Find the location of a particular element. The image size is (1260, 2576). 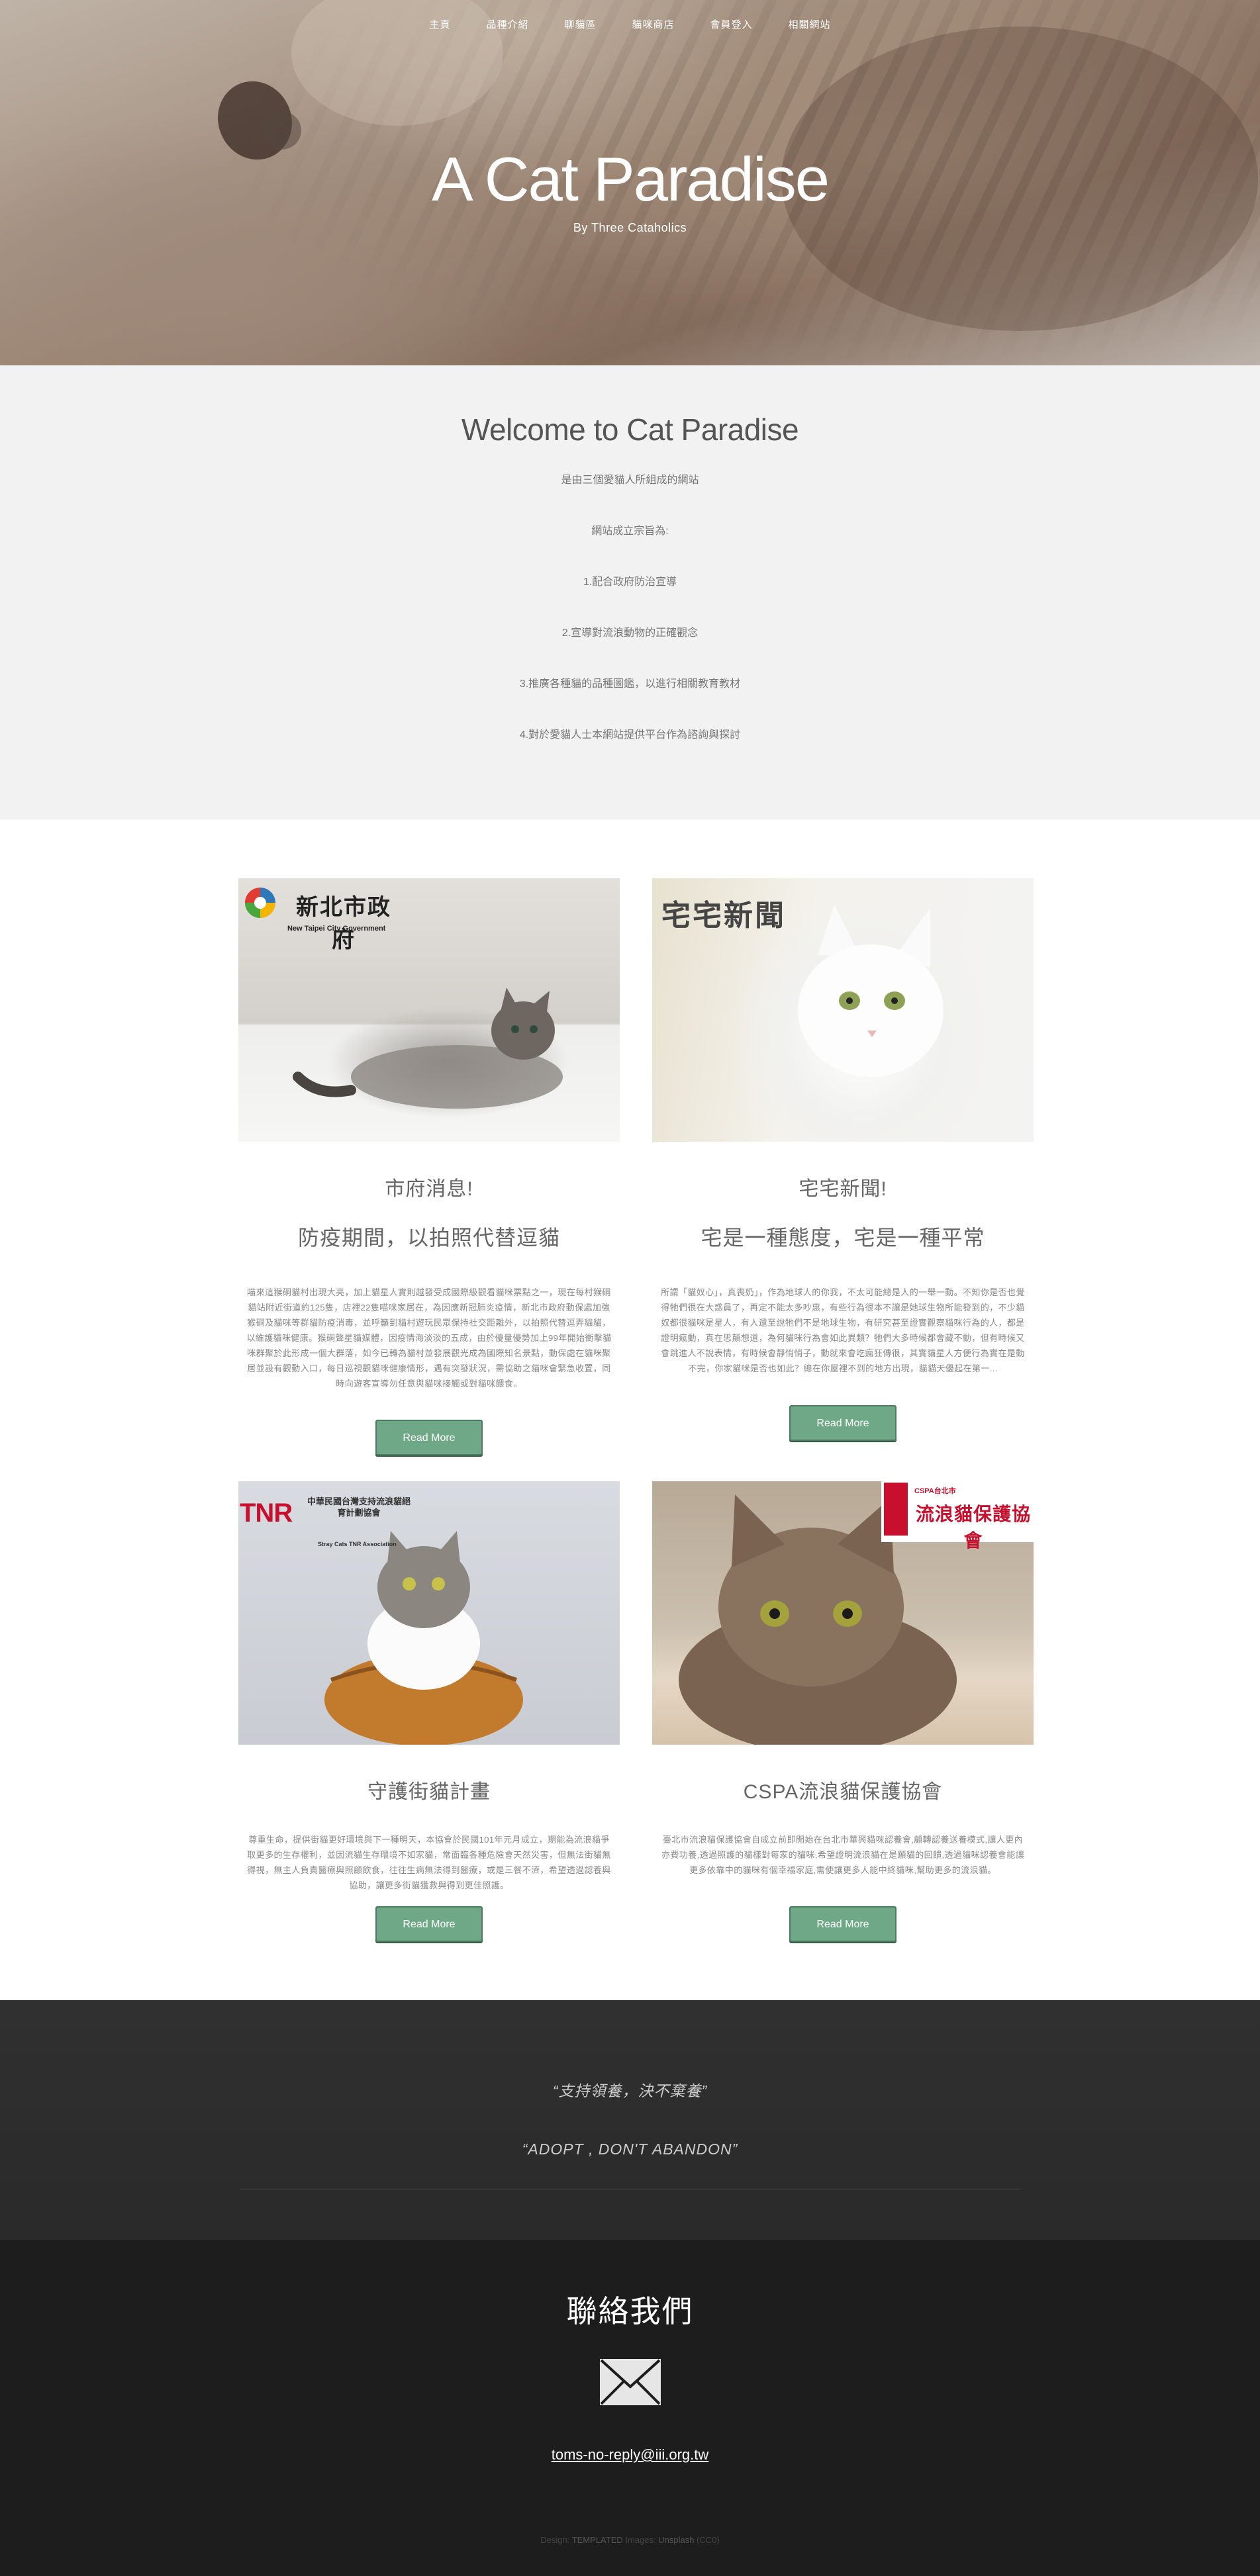

footer-credits: Design: TEMPLATED Images: Unsplash (CC0) is located at coordinates (630, 2540).